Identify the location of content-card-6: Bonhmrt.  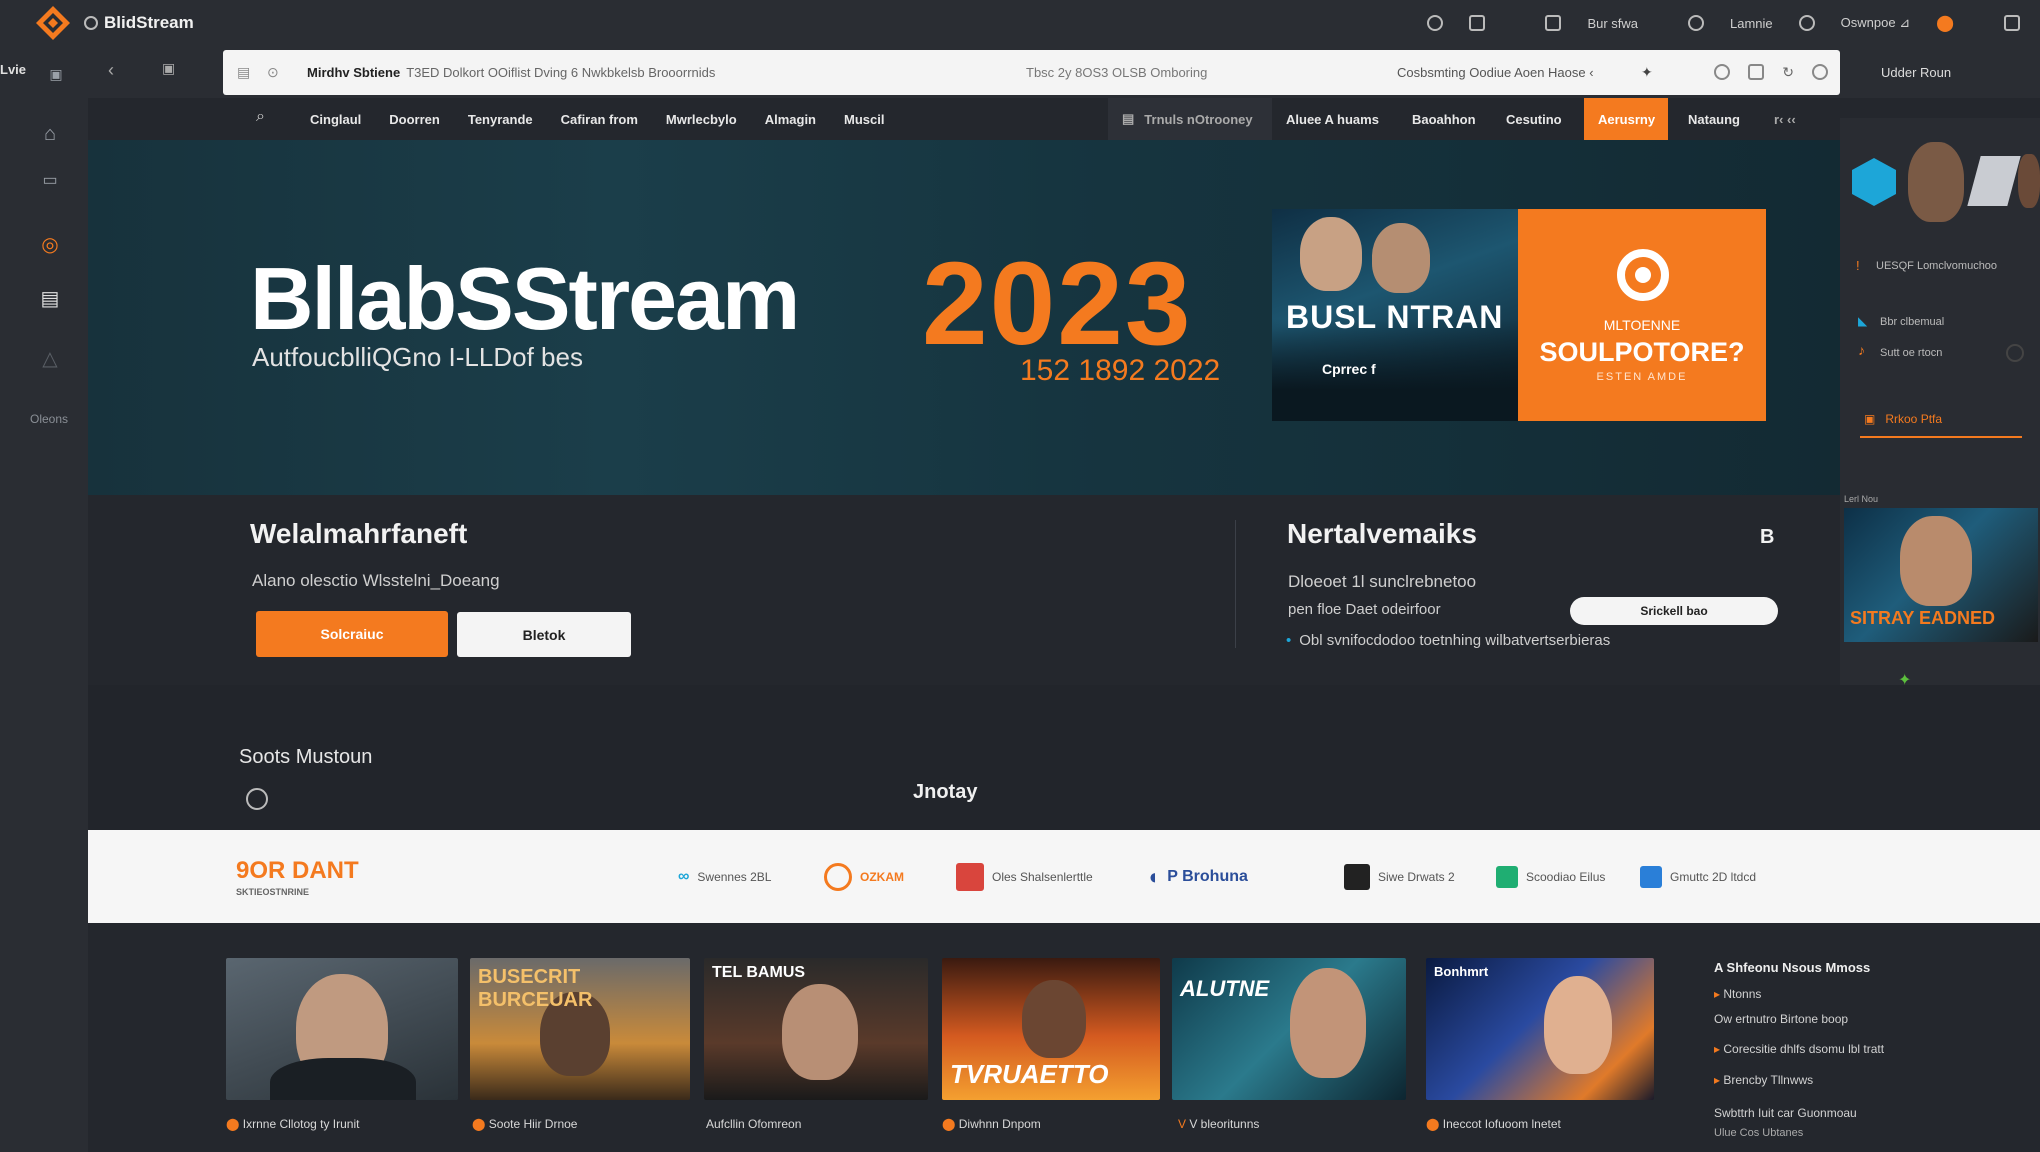
(1540, 1029).